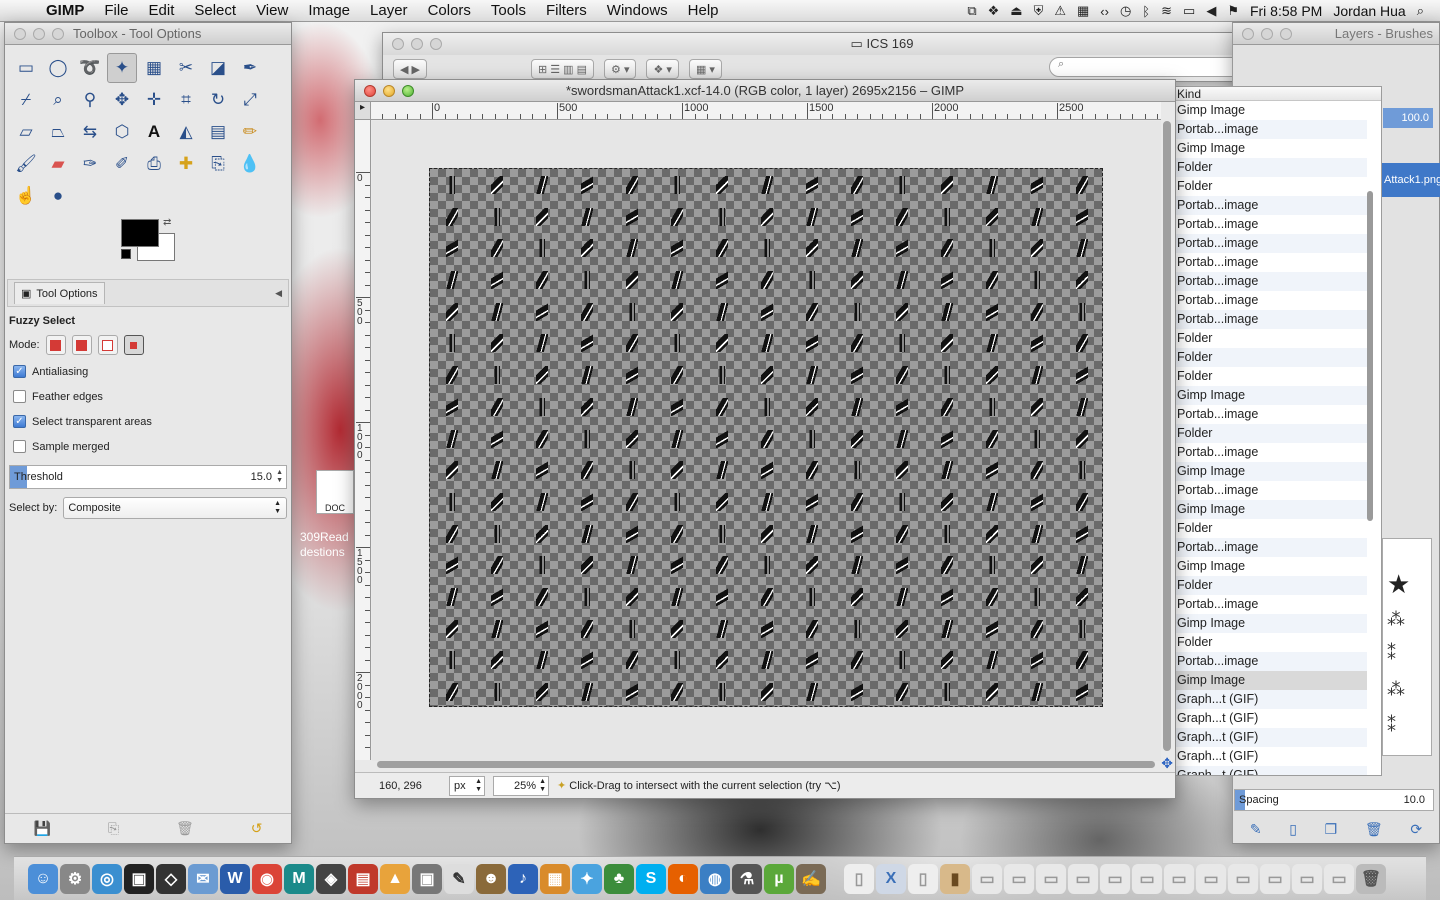 The width and height of the screenshot is (1440, 900). What do you see at coordinates (19, 396) in the screenshot?
I see `feather-checkbox` at bounding box center [19, 396].